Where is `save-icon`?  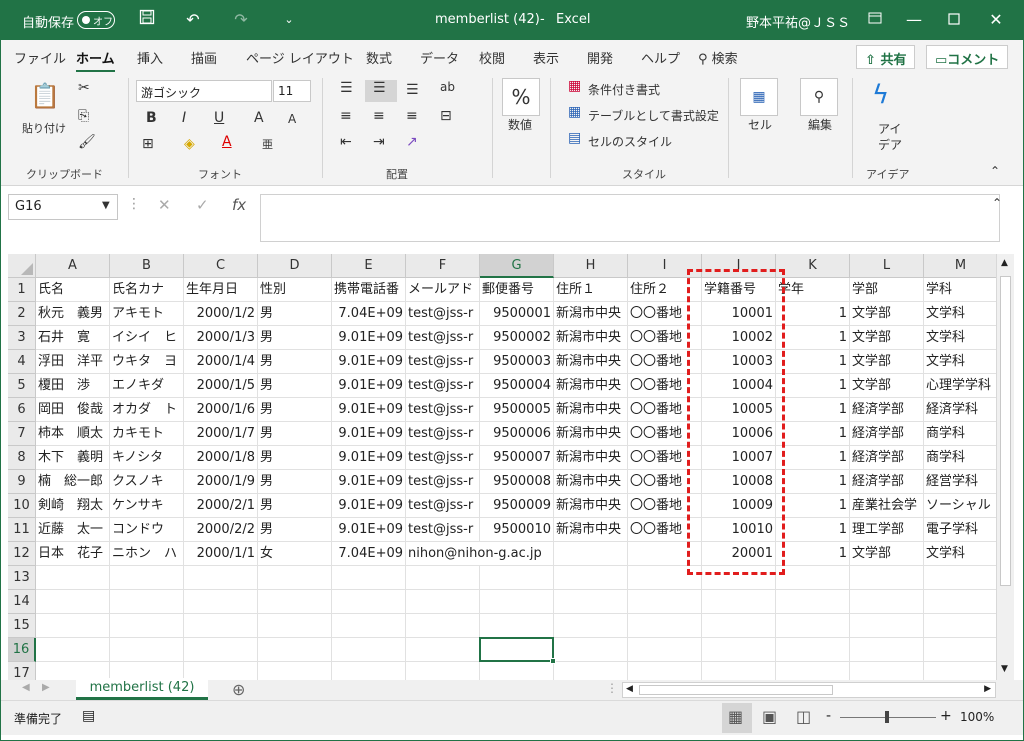
save-icon is located at coordinates (147, 20).